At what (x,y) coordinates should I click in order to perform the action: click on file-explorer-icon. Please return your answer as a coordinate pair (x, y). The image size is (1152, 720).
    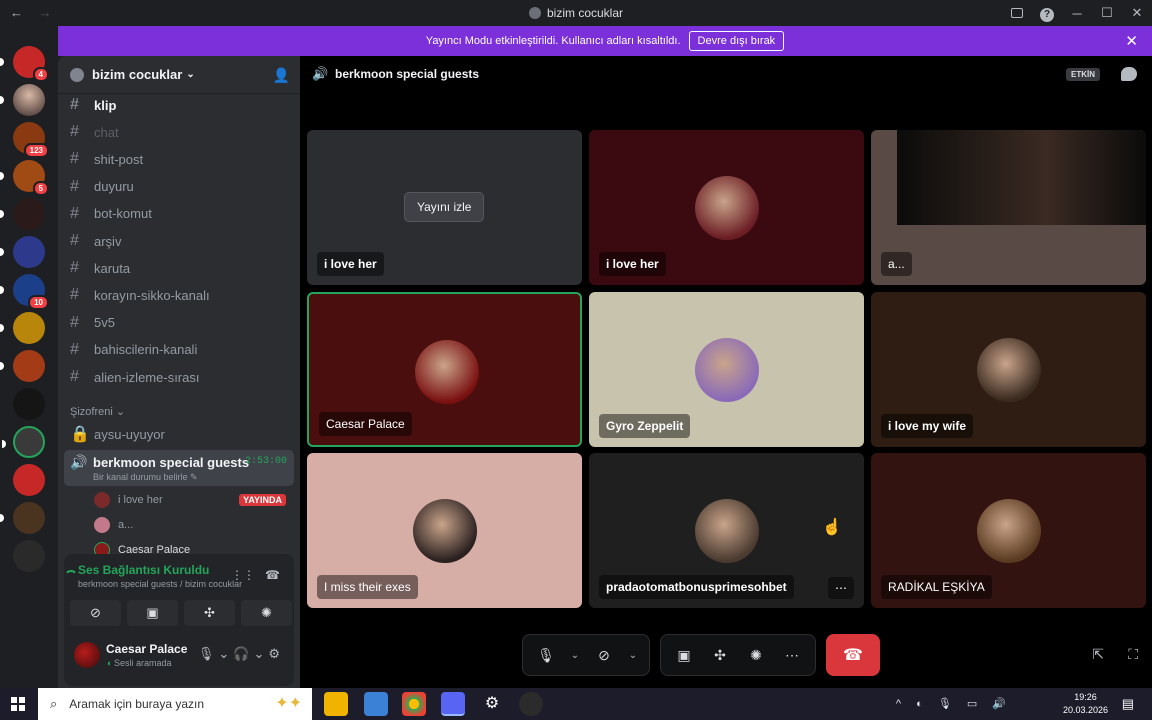
    Looking at the image, I should click on (336, 704).